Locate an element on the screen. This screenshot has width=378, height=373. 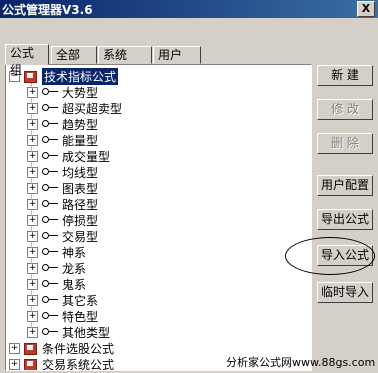
close-button: X is located at coordinates (366, 9).